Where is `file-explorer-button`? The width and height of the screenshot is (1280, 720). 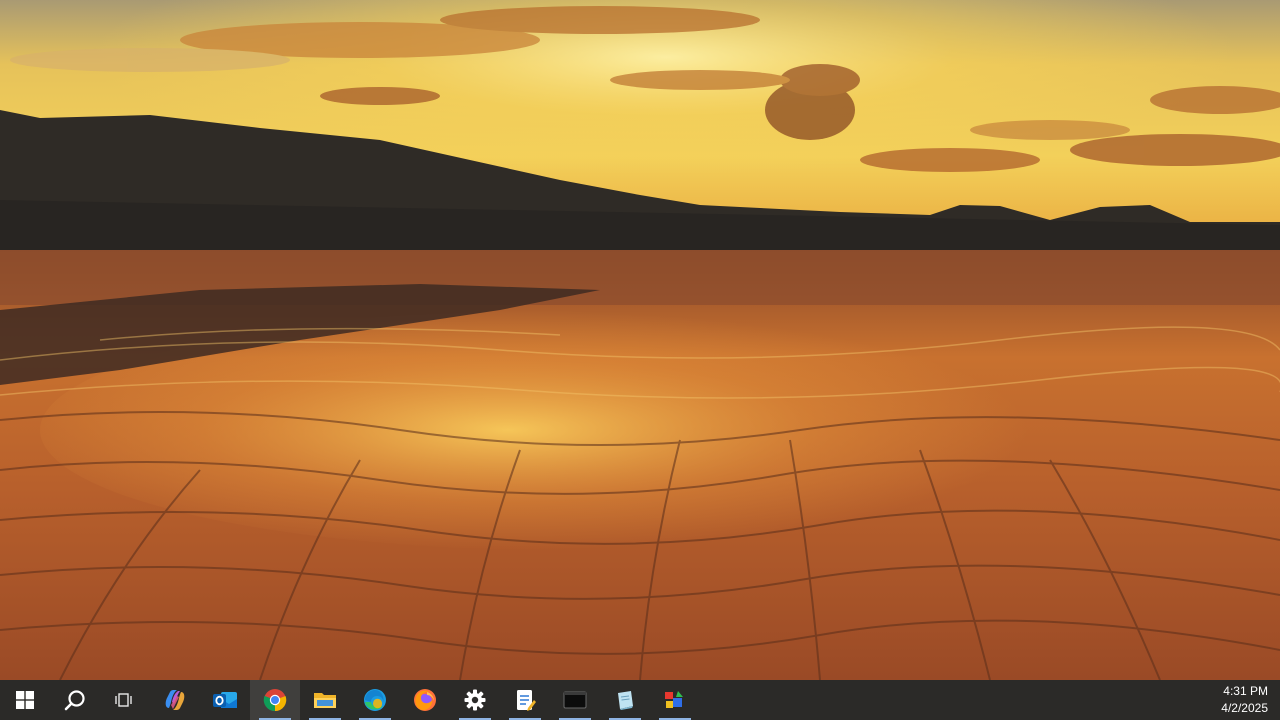 file-explorer-button is located at coordinates (325, 700).